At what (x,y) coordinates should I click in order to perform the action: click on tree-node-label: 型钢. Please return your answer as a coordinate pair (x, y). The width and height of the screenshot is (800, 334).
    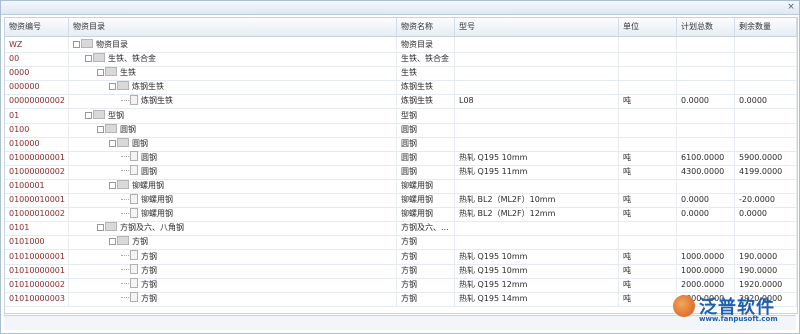
    Looking at the image, I should click on (116, 115).